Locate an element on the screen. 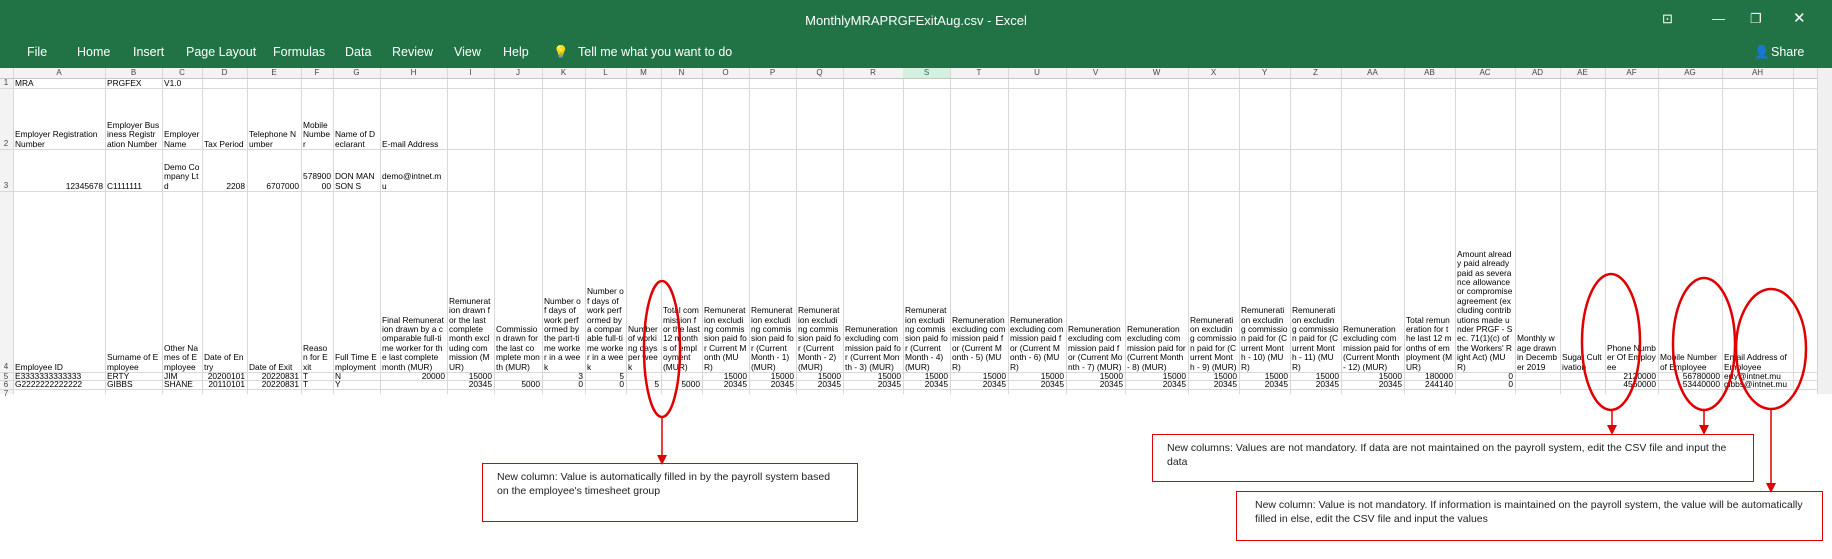 This screenshot has height=559, width=1832. cell: SHANE is located at coordinates (182, 384).